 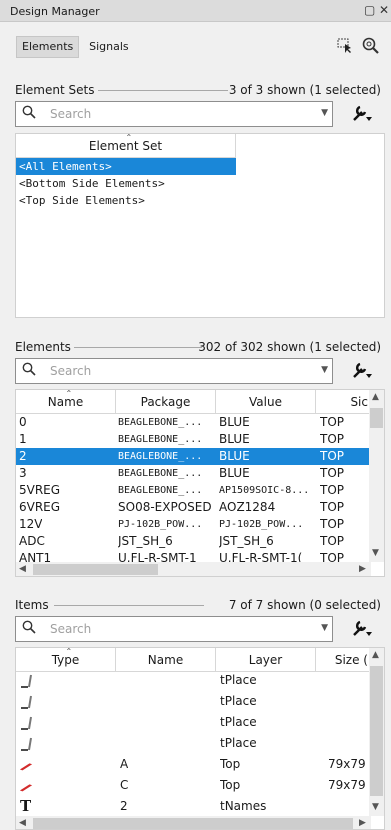 What do you see at coordinates (126, 146) in the screenshot?
I see `column-header-element-set: ⌃ Element Set` at bounding box center [126, 146].